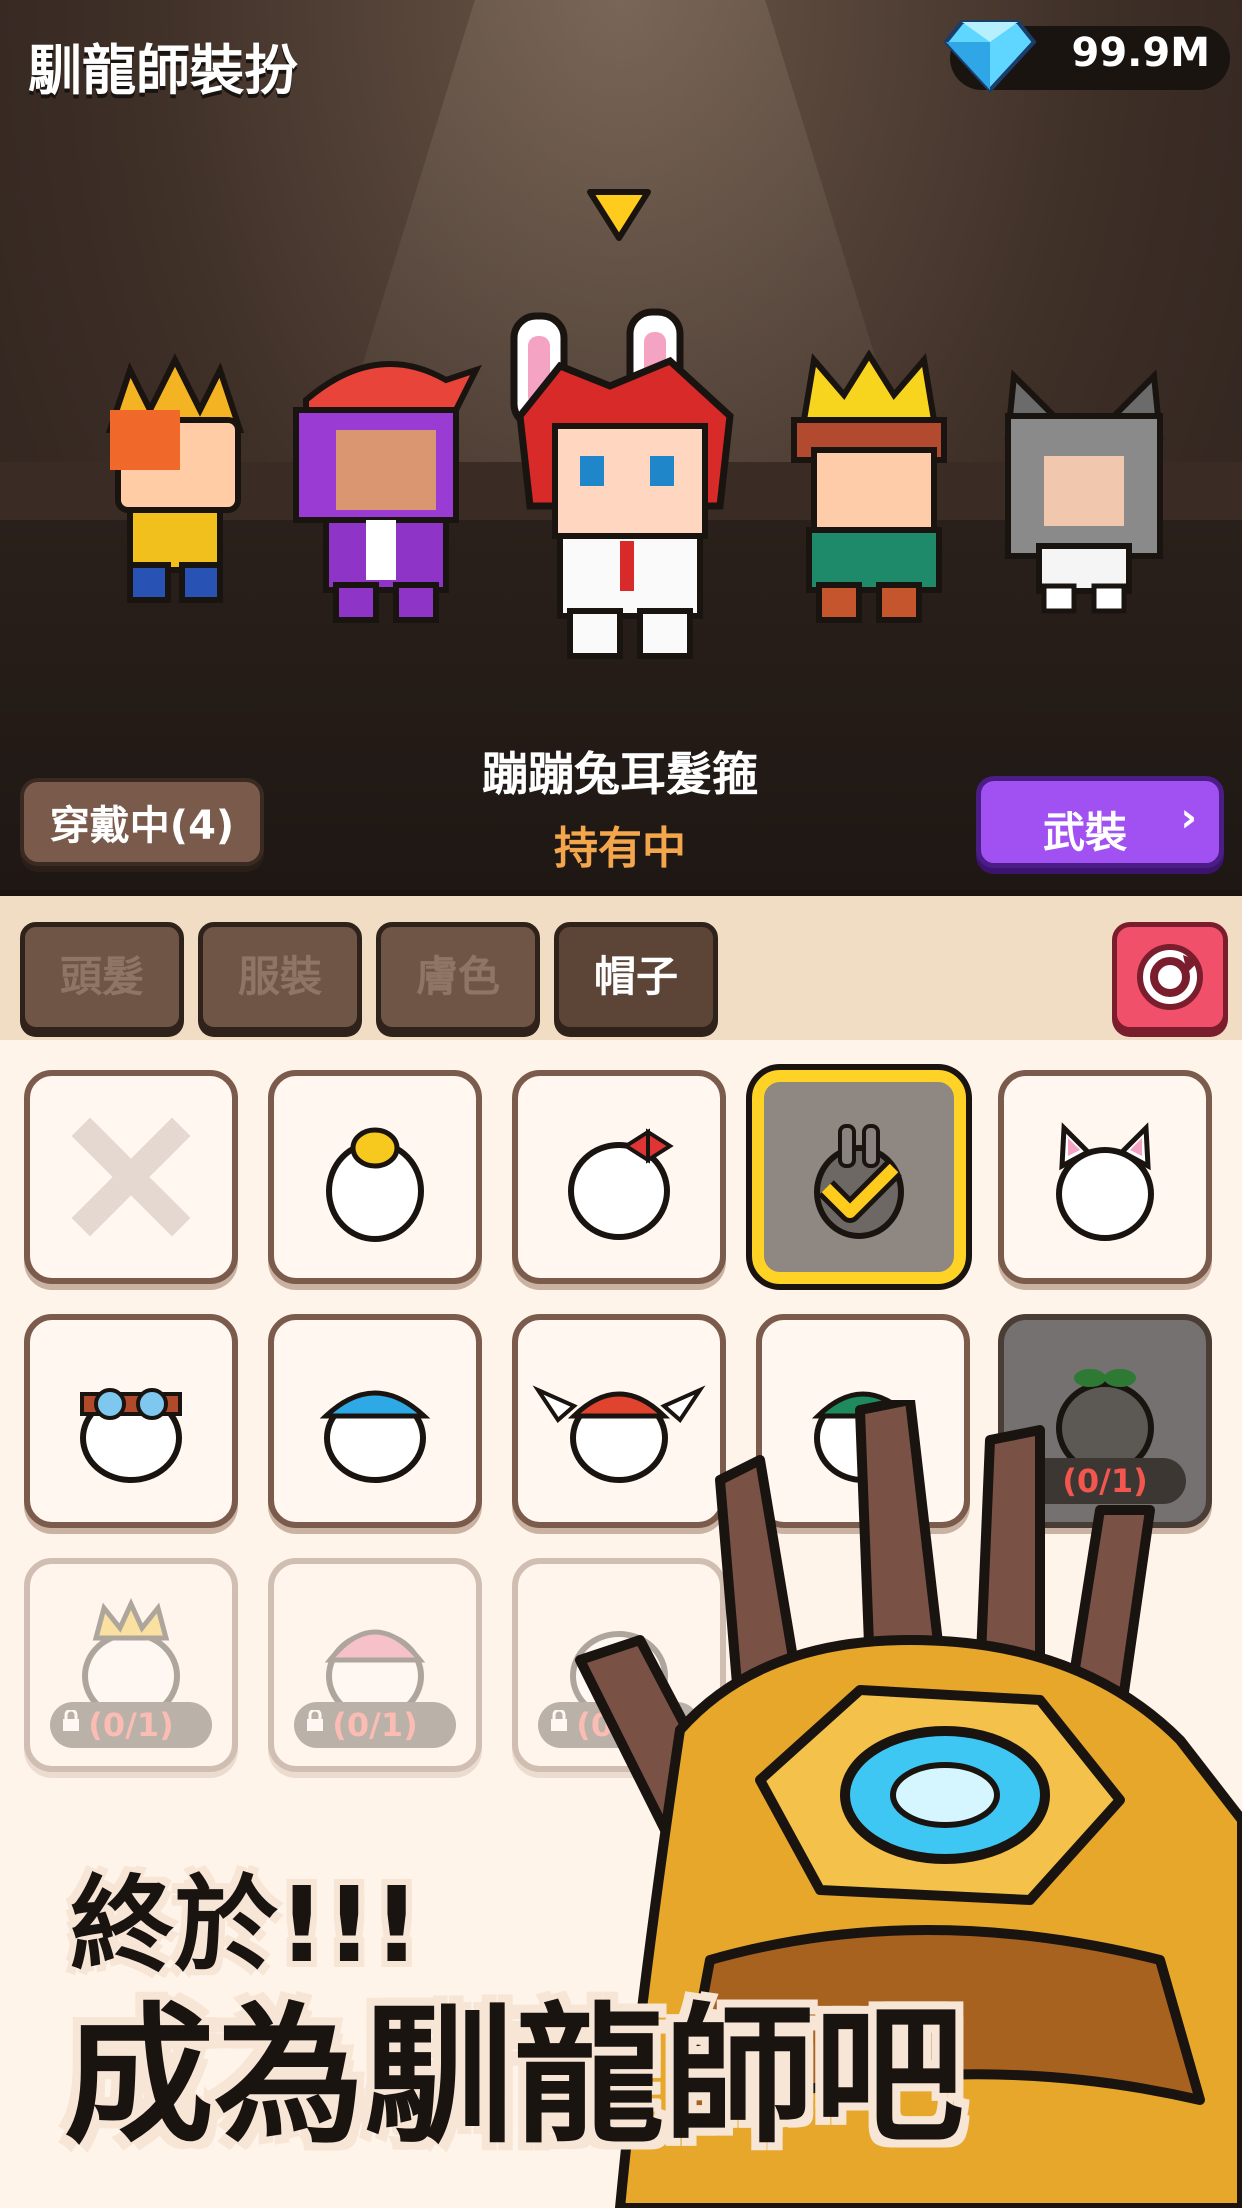  What do you see at coordinates (514, 2077) in the screenshot?
I see `promo-line-2: 成為馴龍師吧` at bounding box center [514, 2077].